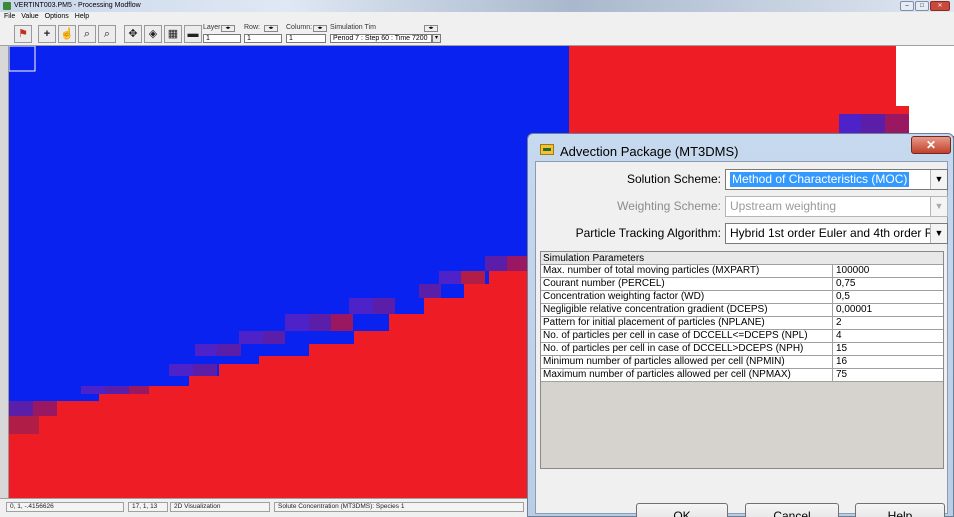  Describe the element at coordinates (742, 284) in the screenshot. I see `table-row: Courant number (PERCEL) 0,75` at that location.